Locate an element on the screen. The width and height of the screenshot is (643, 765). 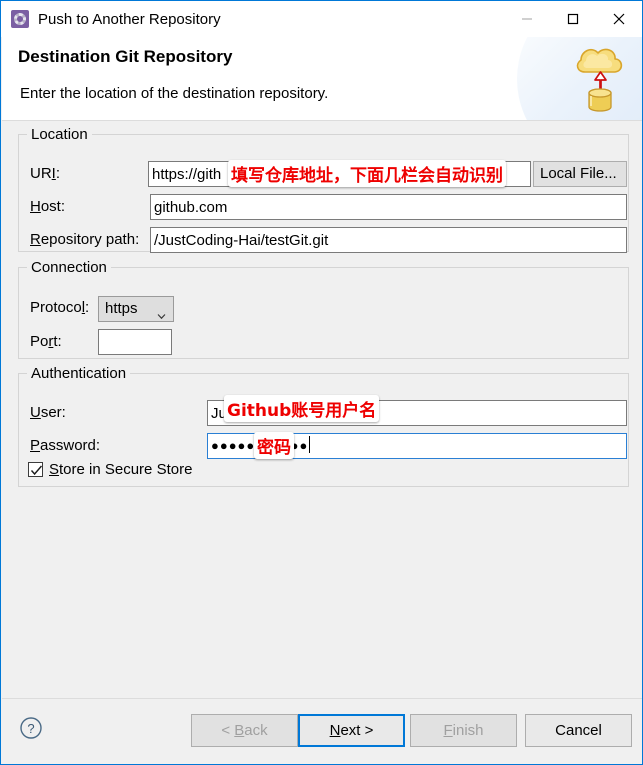
title-bar: Push to Another Repository is located at coordinates (321, 19).